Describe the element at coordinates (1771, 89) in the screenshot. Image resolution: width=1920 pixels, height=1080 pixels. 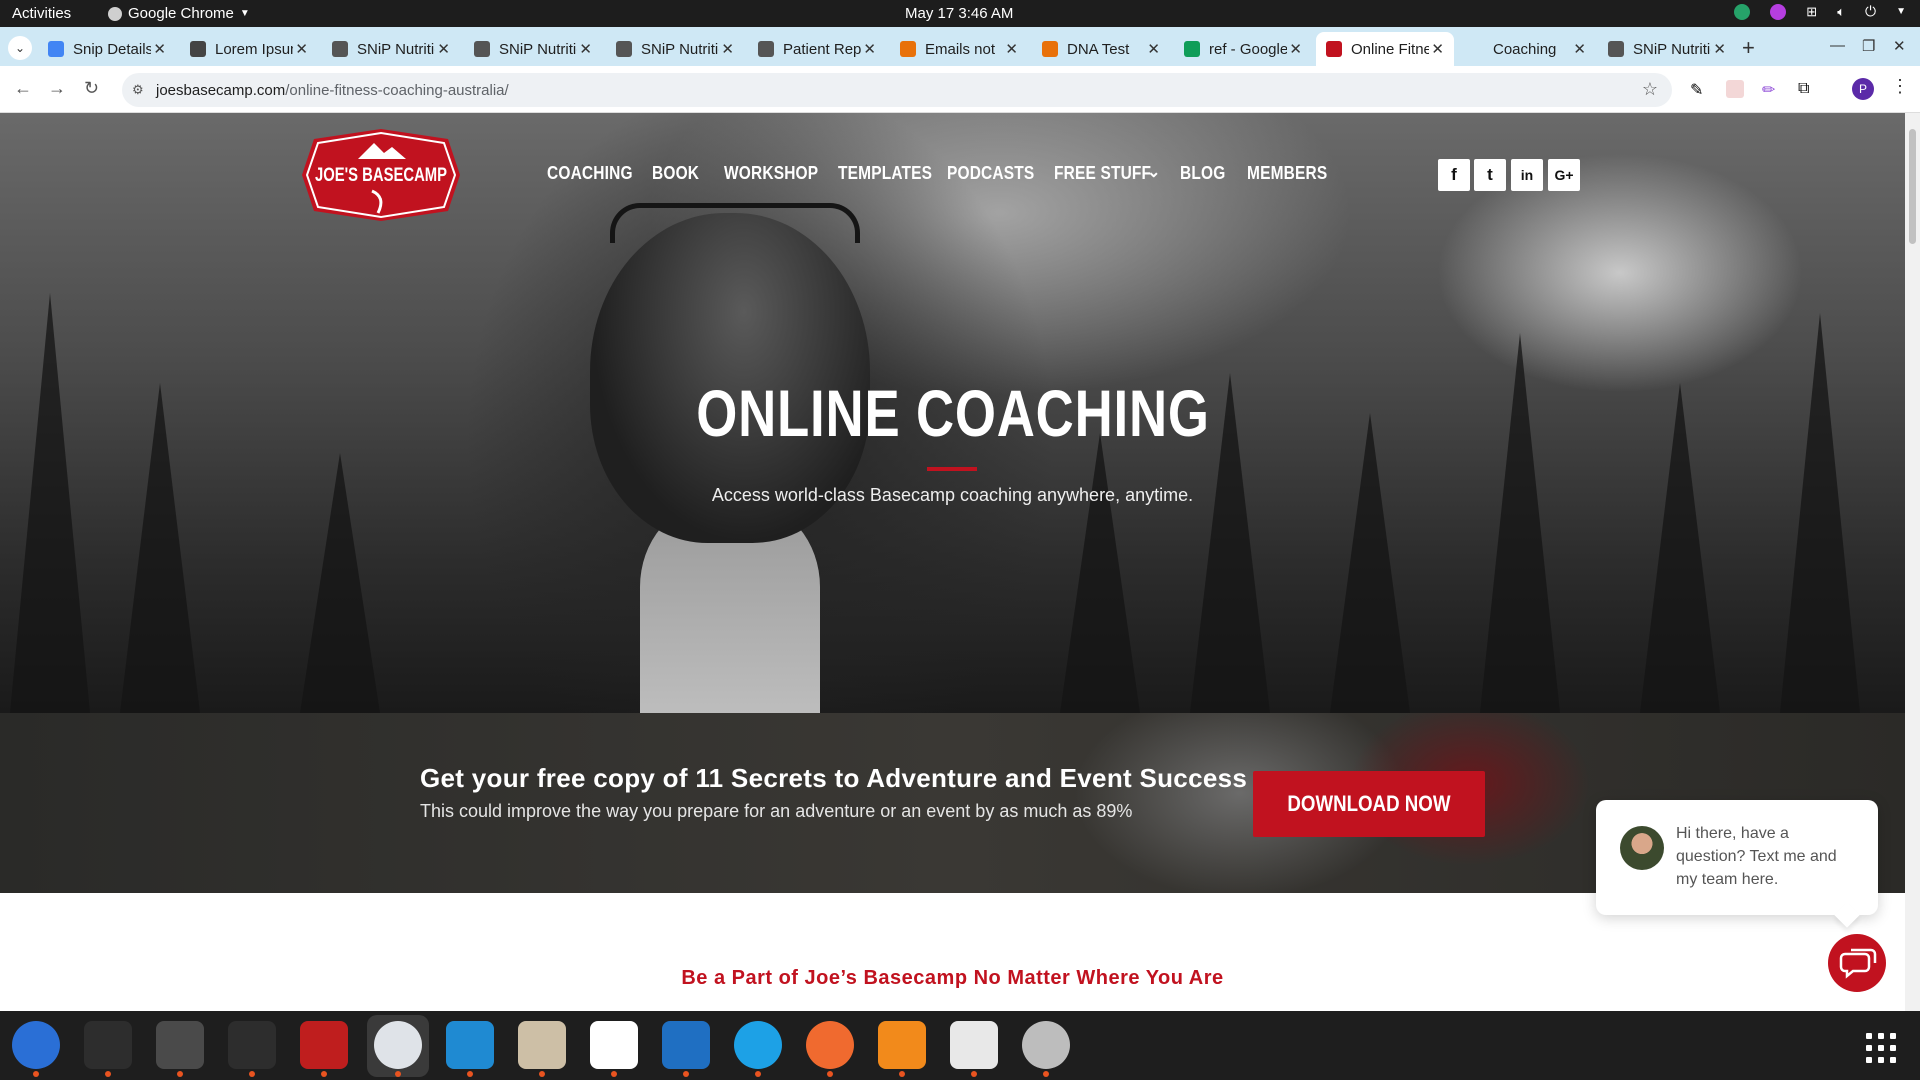
I see `pen-extension-icon: ✏` at that location.